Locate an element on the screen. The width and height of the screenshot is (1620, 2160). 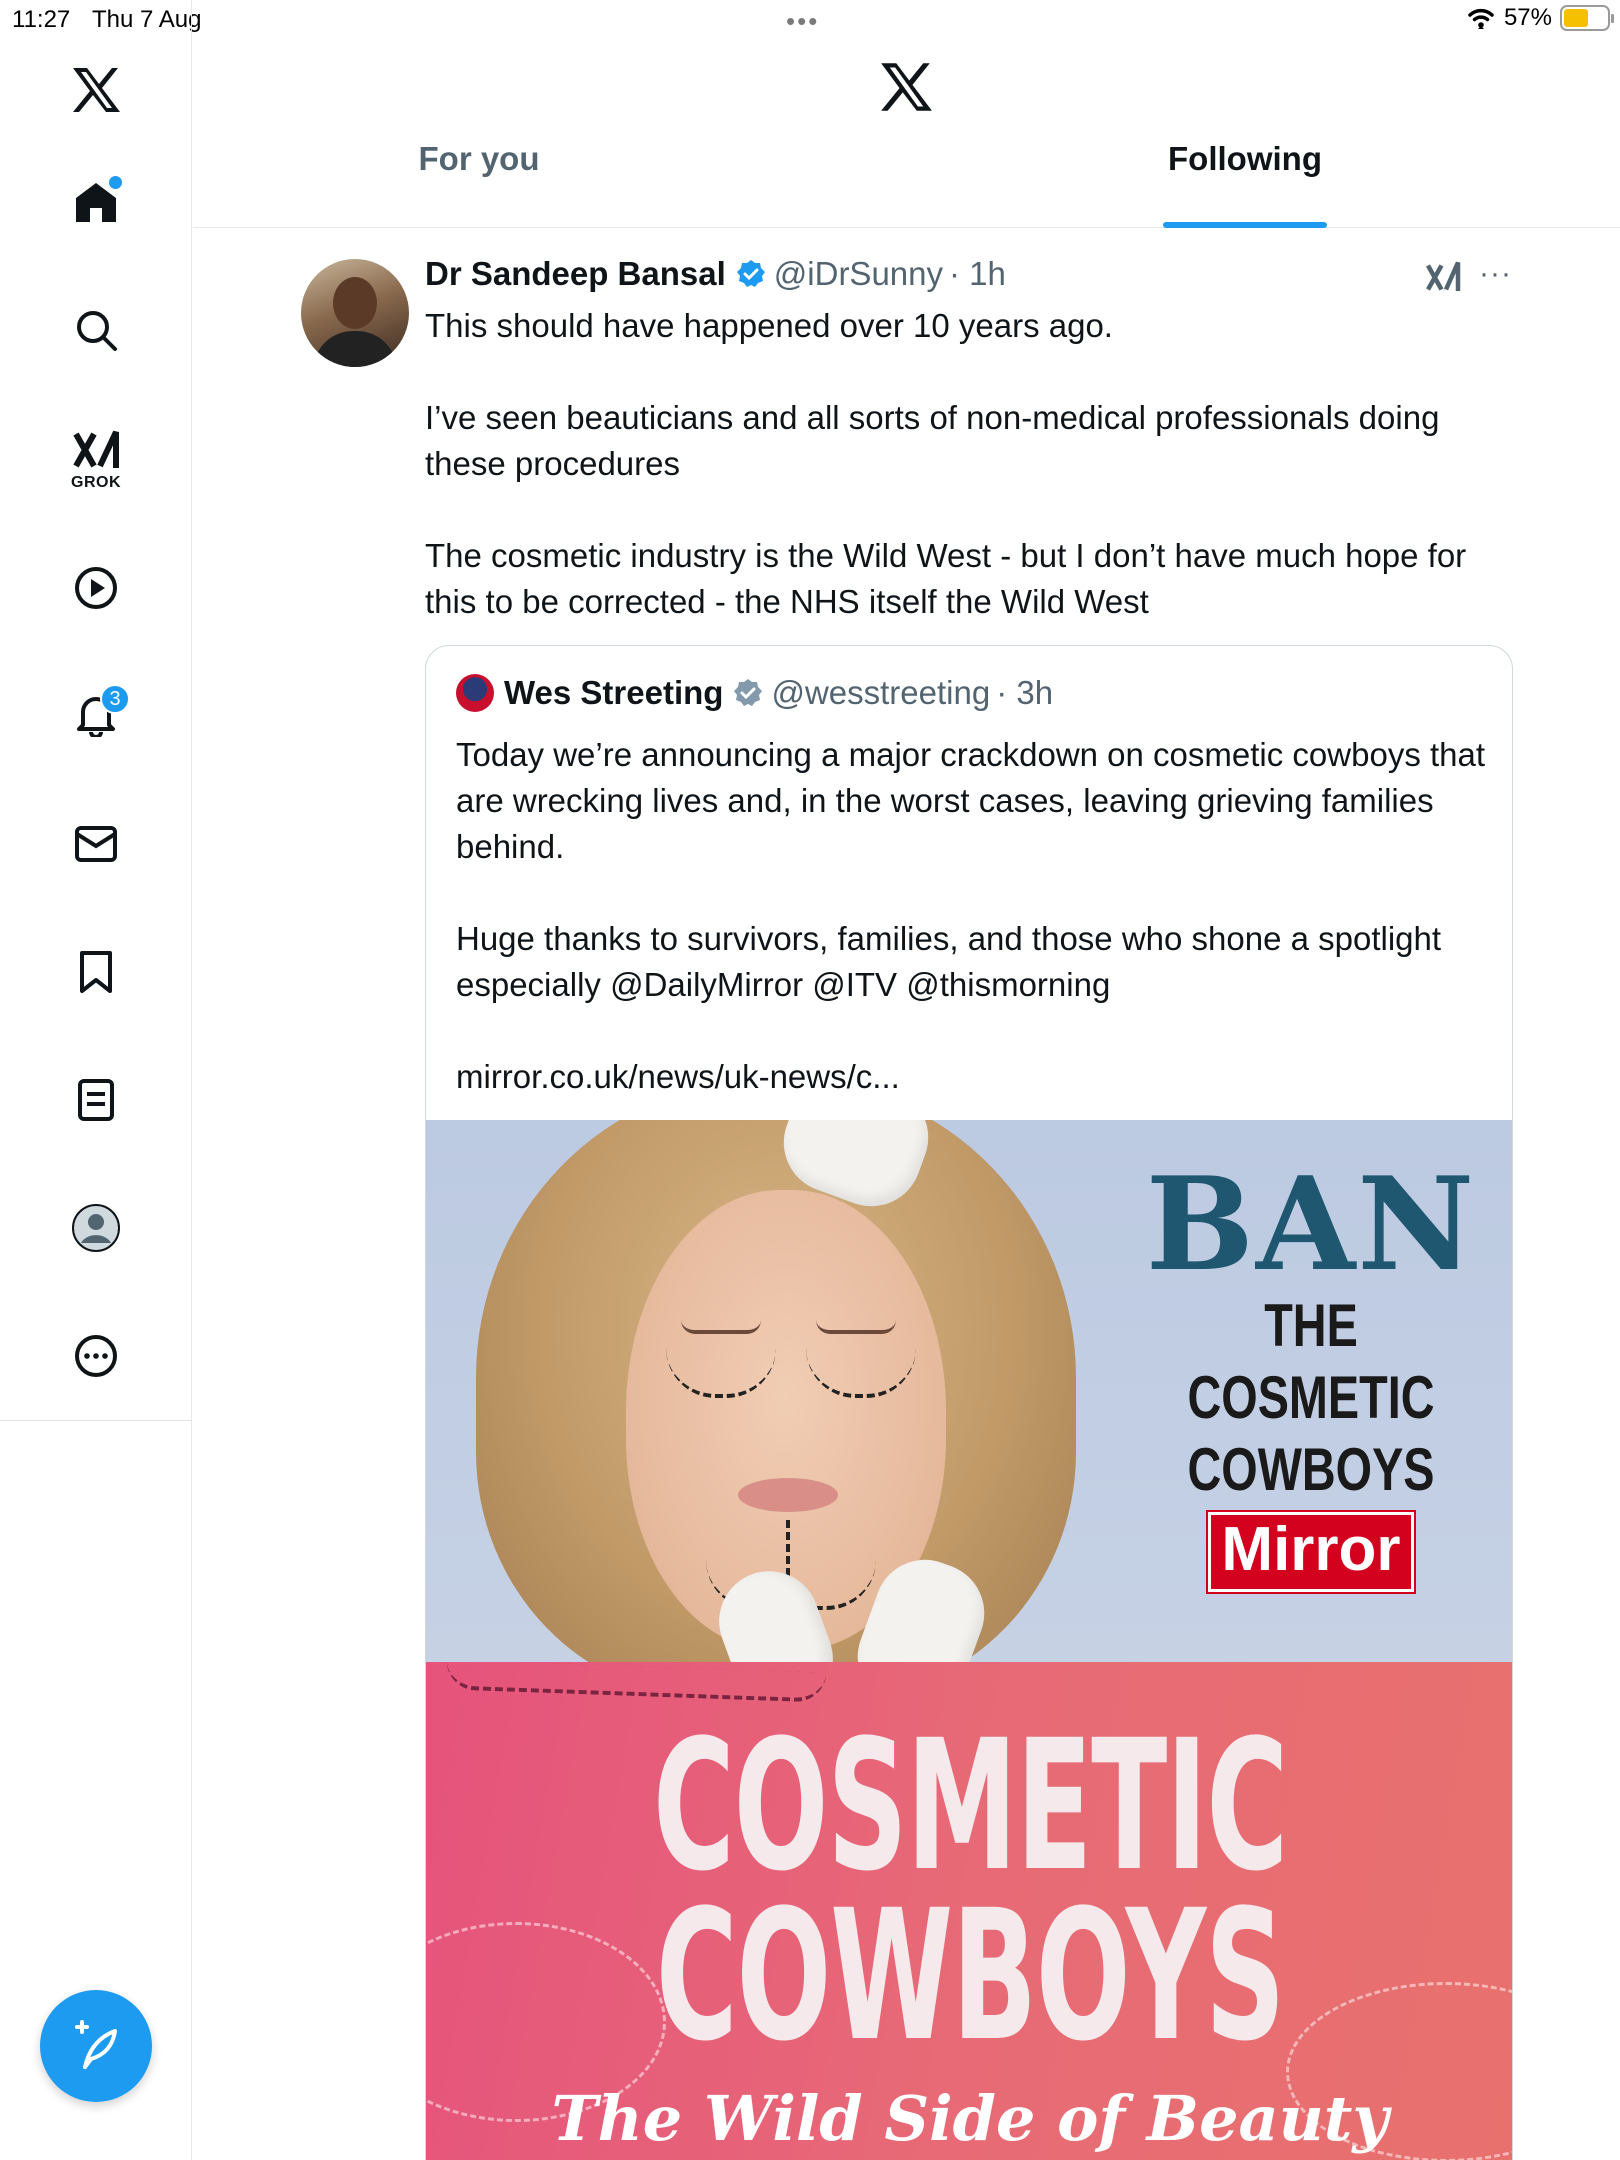
quoted-author-avatar is located at coordinates (475, 693).